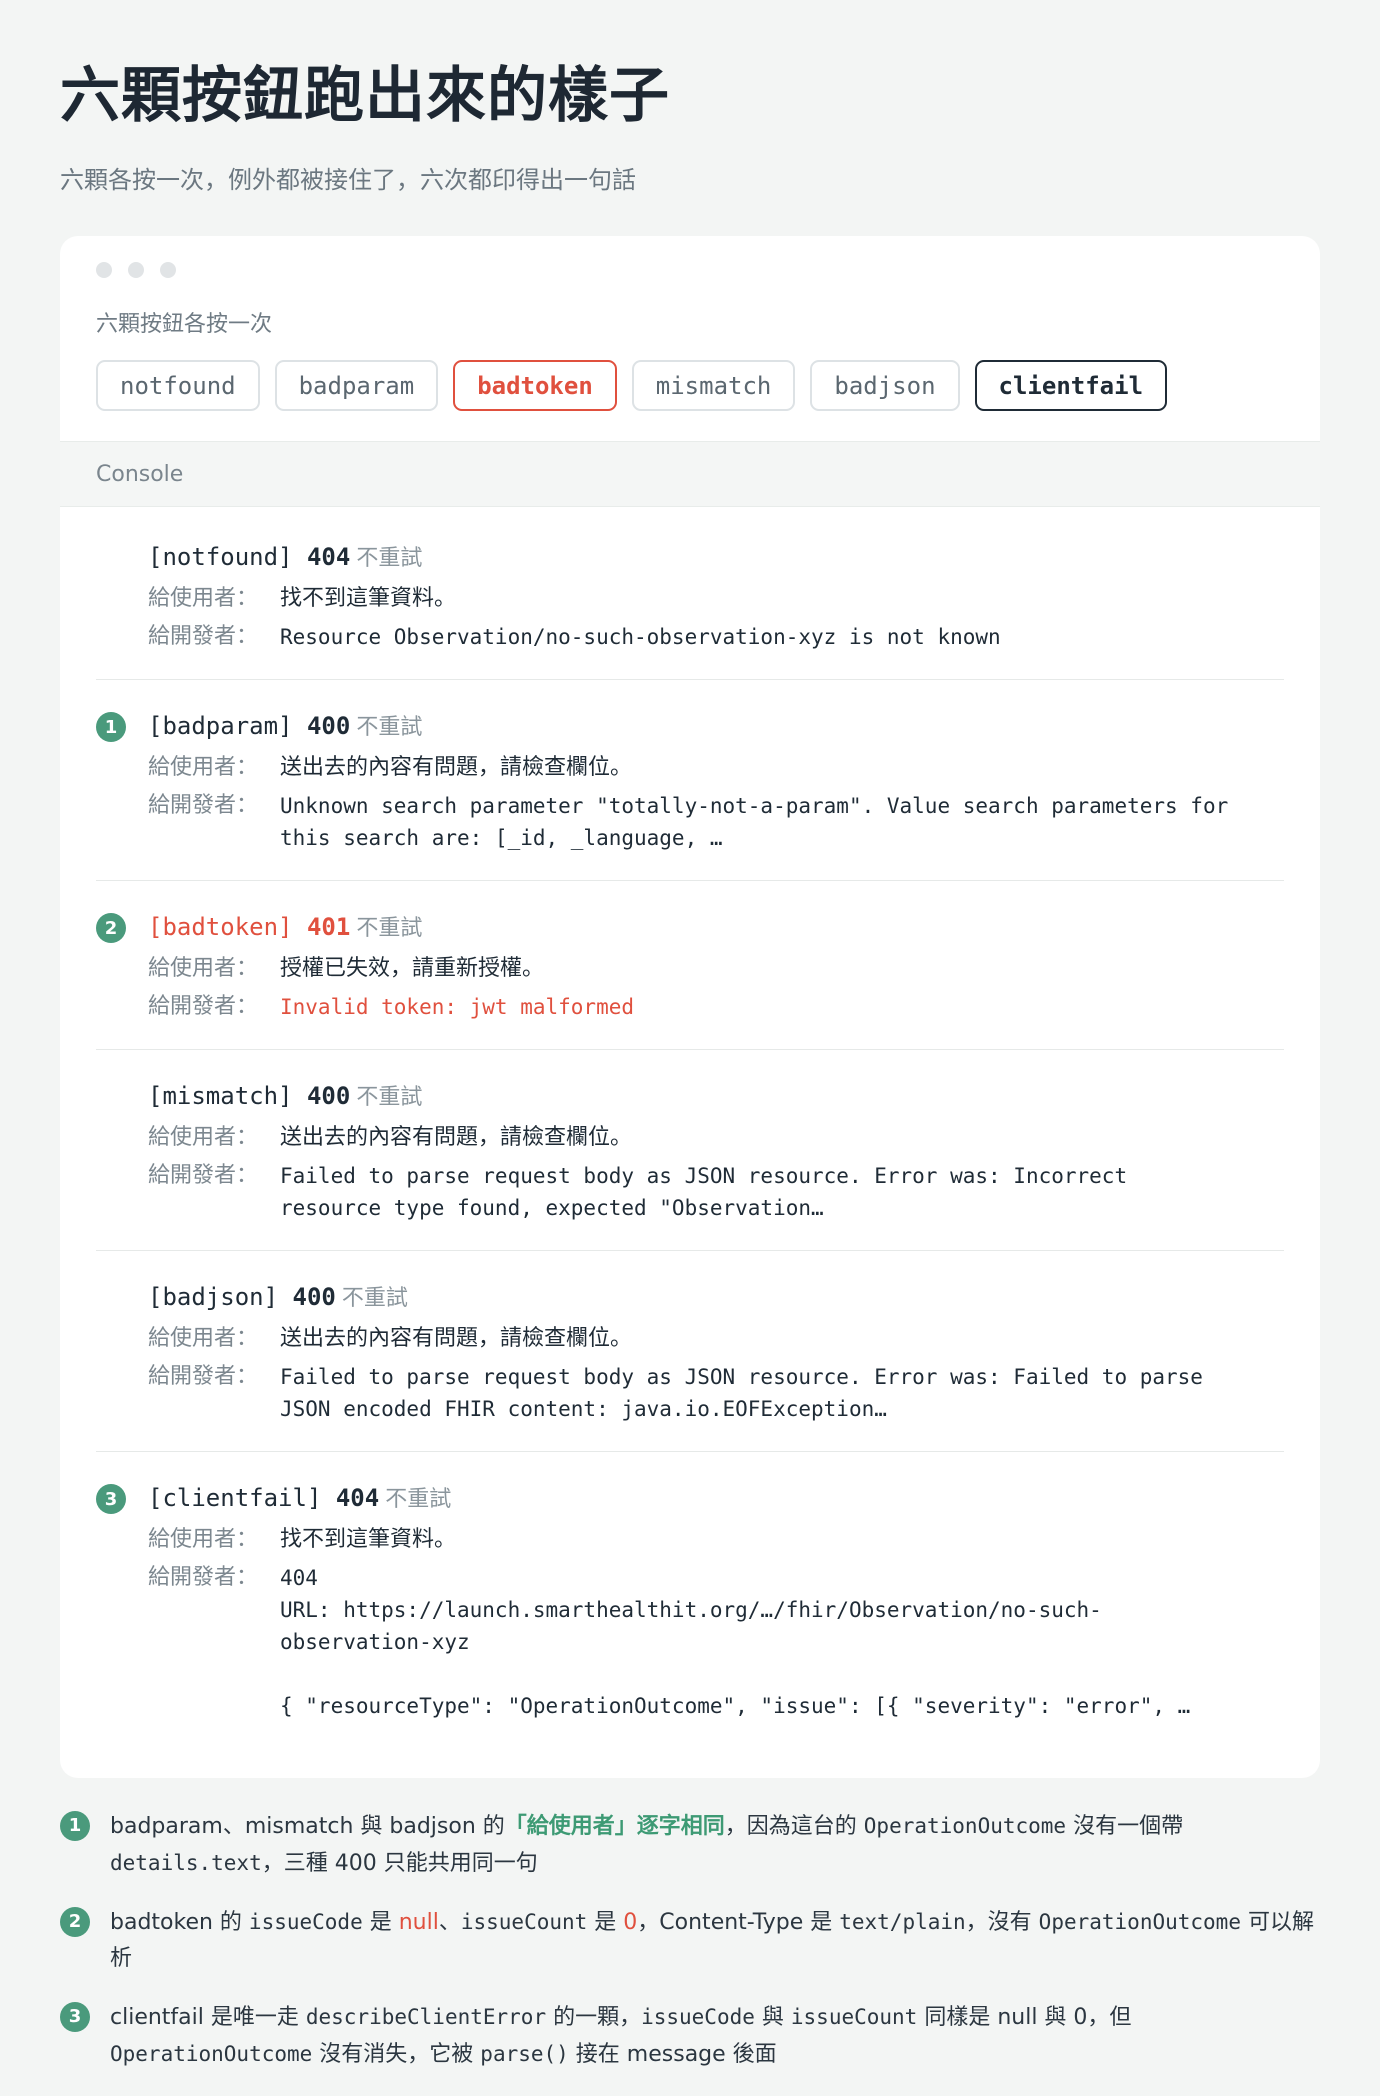  I want to click on note-text: 沒有一個帶, so click(1125, 1826).